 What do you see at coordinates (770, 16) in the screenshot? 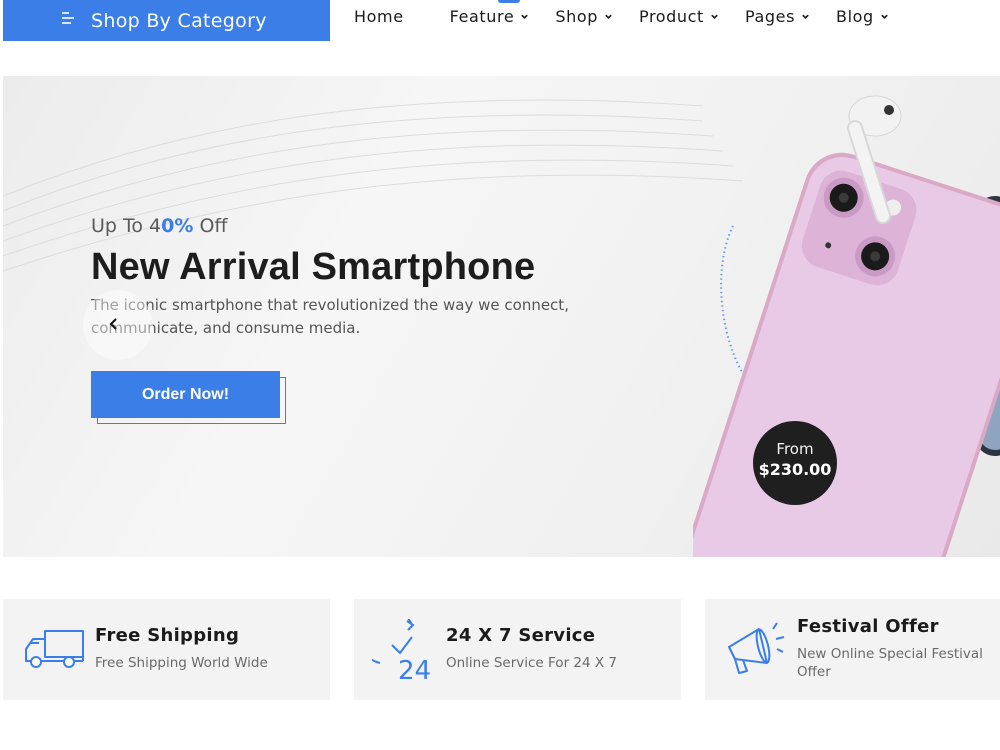
I see `nav-item-label: Pages` at bounding box center [770, 16].